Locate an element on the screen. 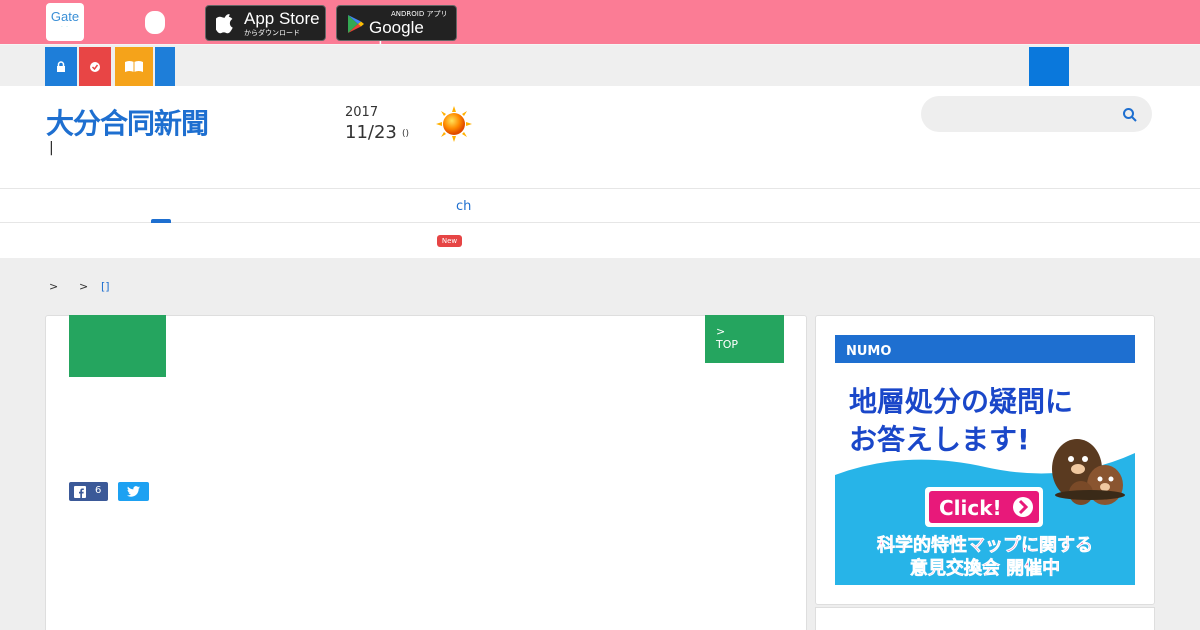 The height and width of the screenshot is (630, 1200). main-nav: ch is located at coordinates (600, 205).